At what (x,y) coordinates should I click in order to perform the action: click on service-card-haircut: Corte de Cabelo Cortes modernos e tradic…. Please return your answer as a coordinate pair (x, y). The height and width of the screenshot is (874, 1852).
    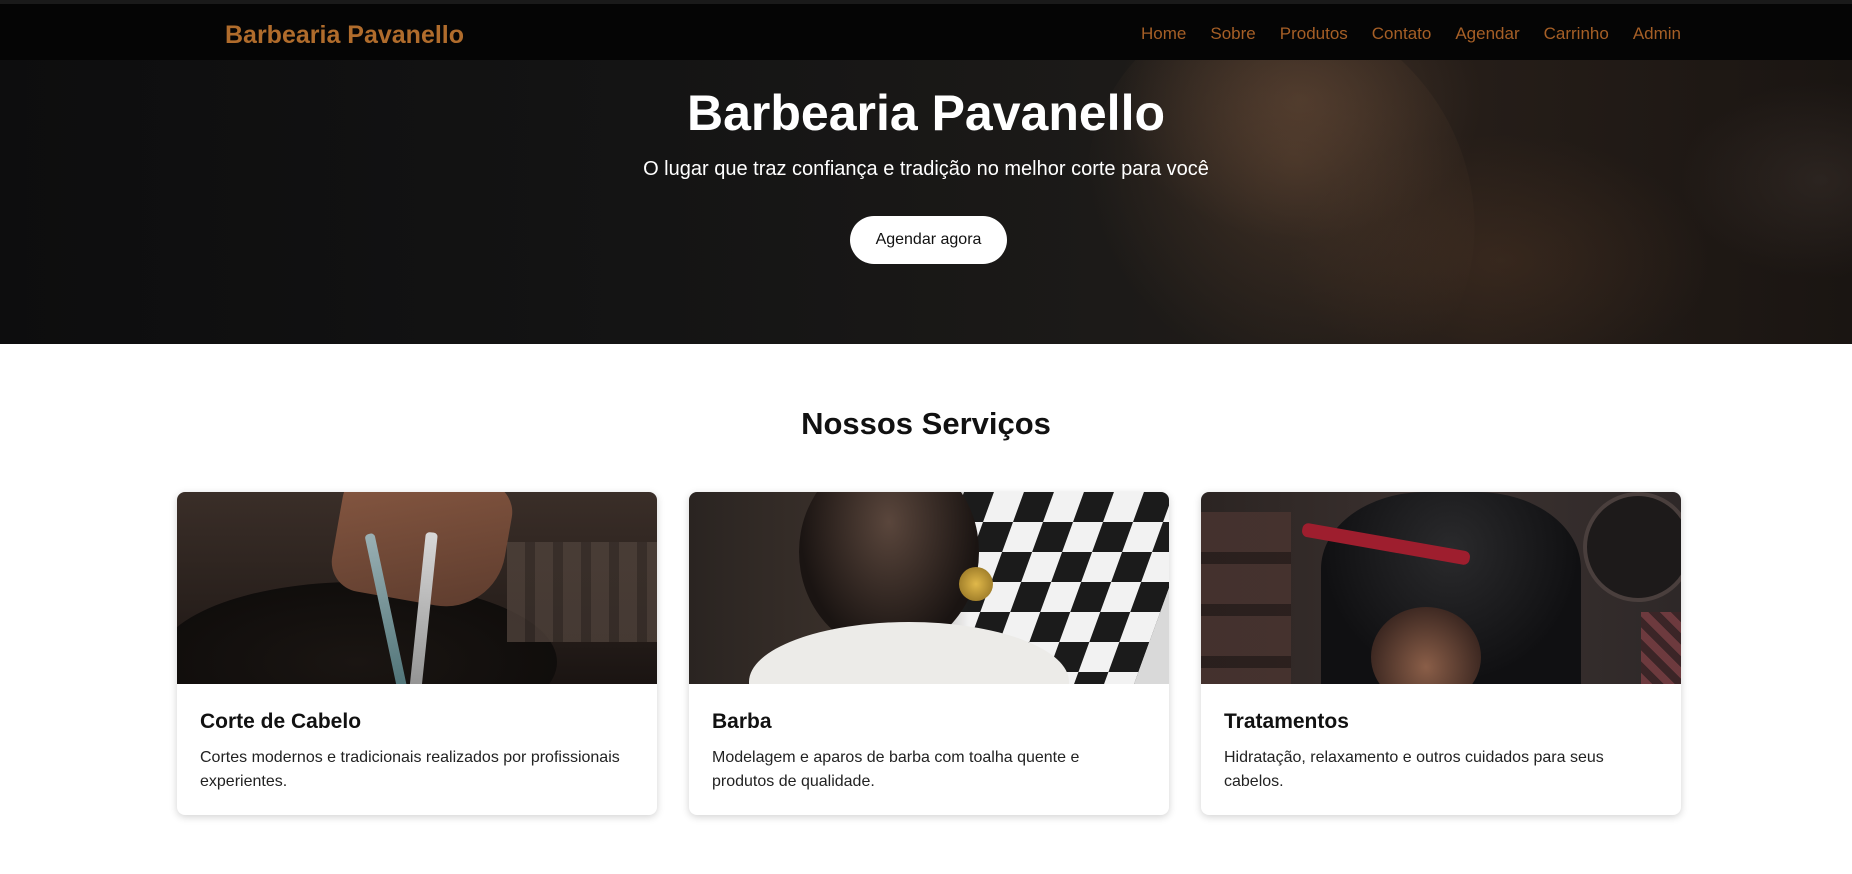
    Looking at the image, I should click on (417, 653).